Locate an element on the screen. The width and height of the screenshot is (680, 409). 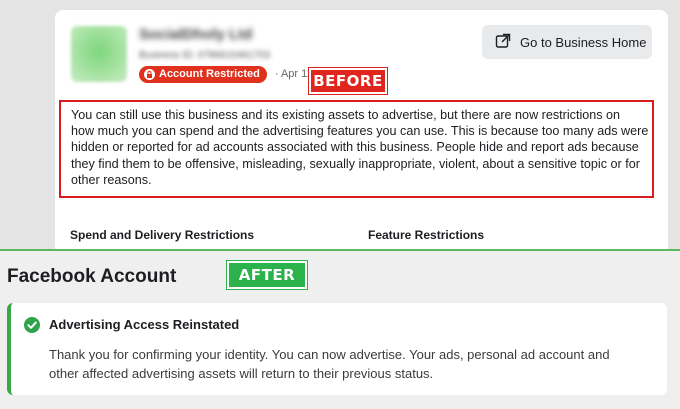
page-title: Facebook Account is located at coordinates (92, 276).